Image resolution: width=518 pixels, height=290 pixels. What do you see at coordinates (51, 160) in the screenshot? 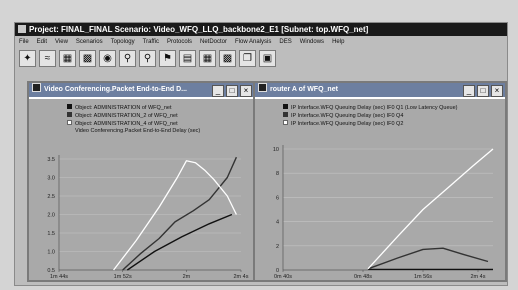
I see `y-tick-label: 3.5` at bounding box center [51, 160].